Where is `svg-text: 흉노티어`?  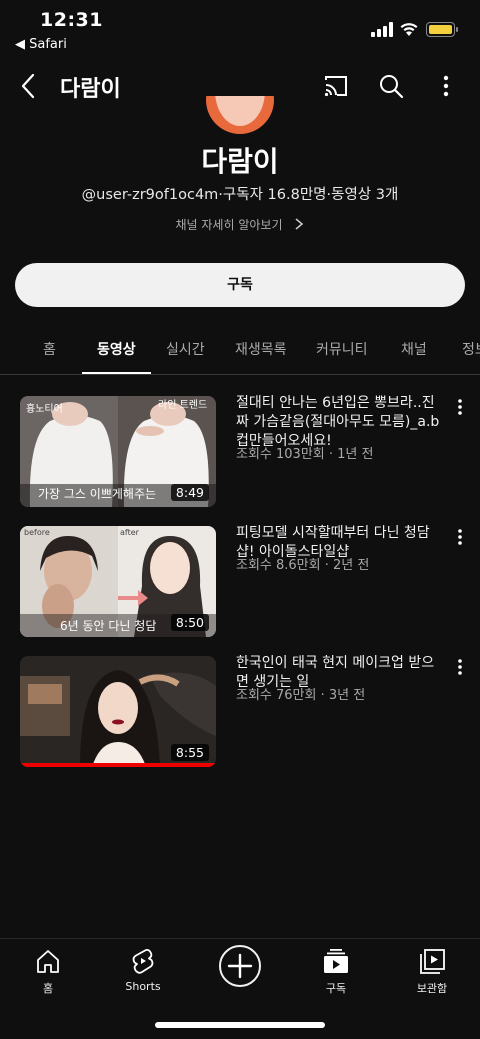 svg-text: 흉노티어 is located at coordinates (44, 408).